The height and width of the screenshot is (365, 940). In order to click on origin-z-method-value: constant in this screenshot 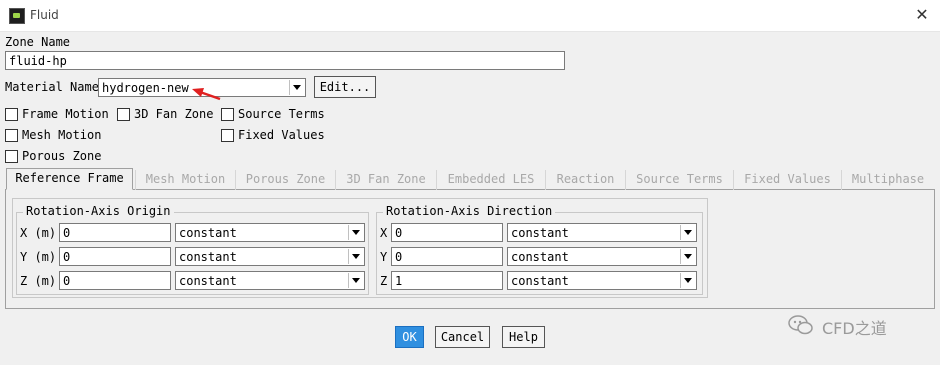, I will do `click(208, 281)`.